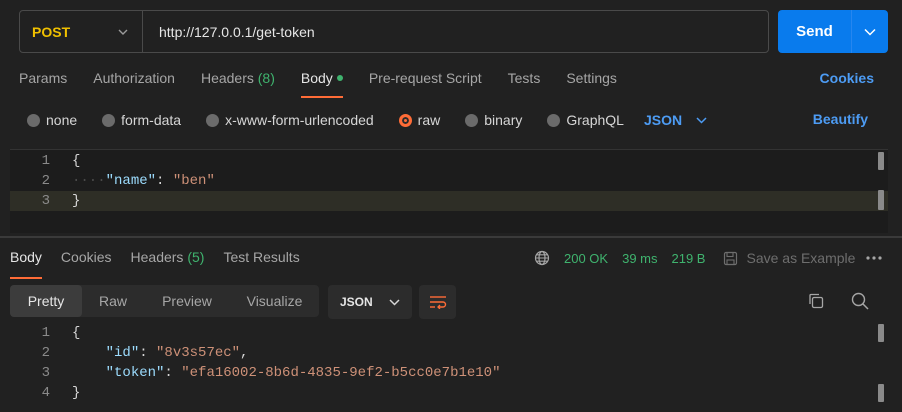 The height and width of the screenshot is (412, 902). What do you see at coordinates (141, 120) in the screenshot?
I see `radio-form-data: form-data` at bounding box center [141, 120].